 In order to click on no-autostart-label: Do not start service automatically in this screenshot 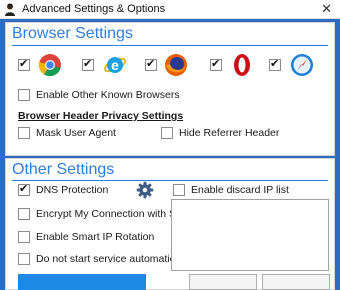, I will do `click(113, 259)`.